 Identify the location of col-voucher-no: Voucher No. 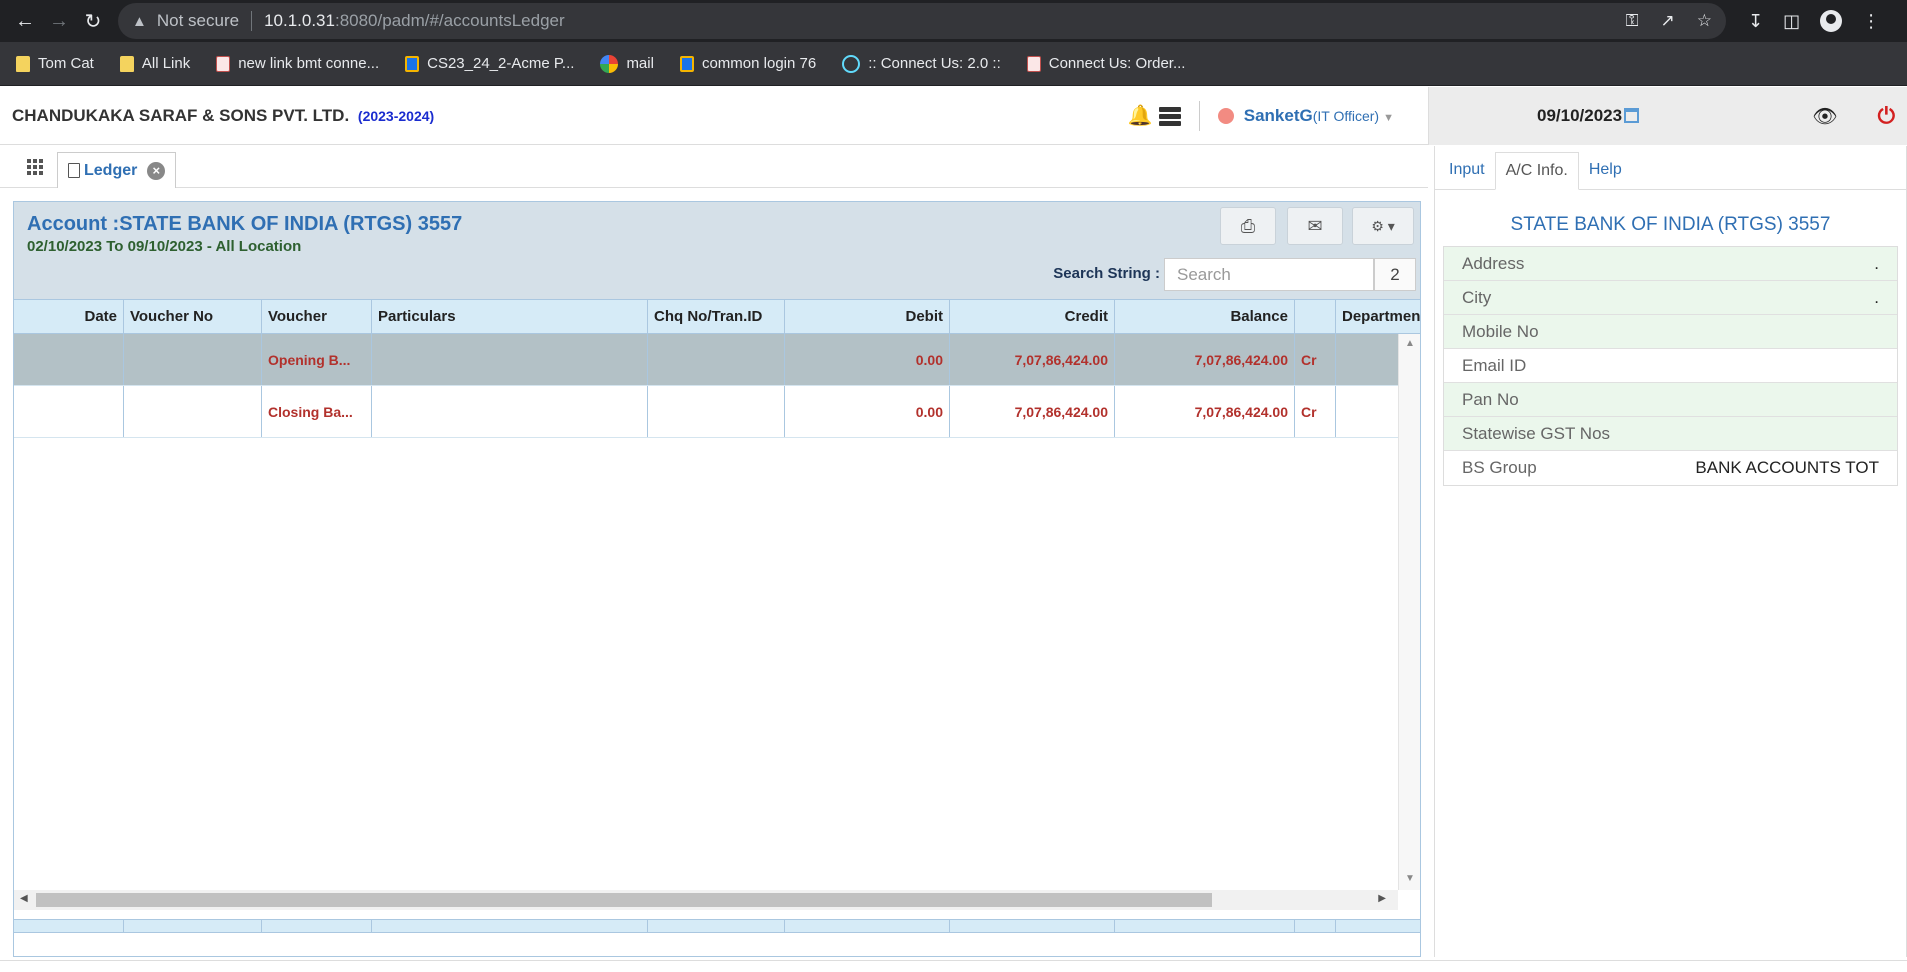
(193, 316).